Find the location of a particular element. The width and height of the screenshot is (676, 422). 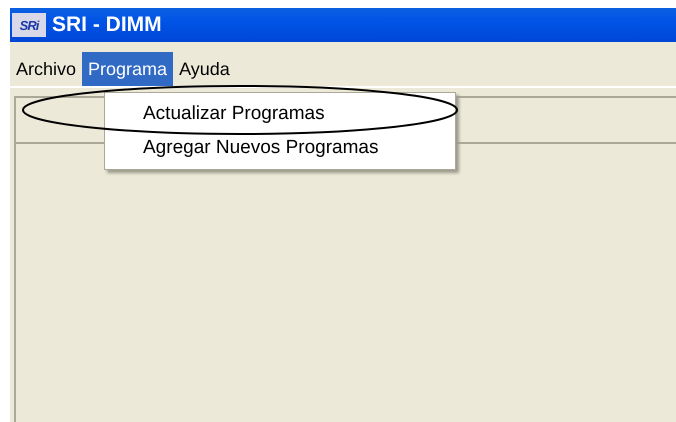

app-logo: SRi is located at coordinates (29, 25).